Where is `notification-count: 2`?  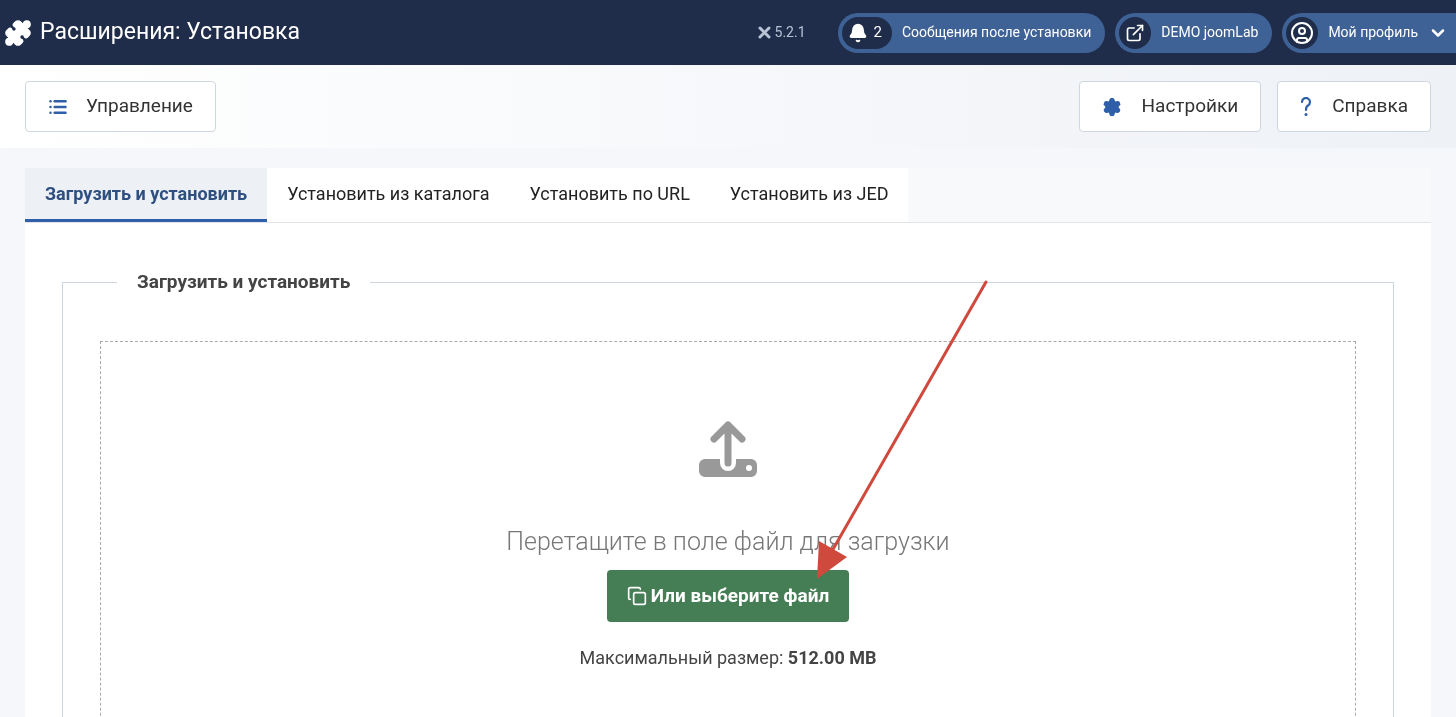
notification-count: 2 is located at coordinates (878, 33).